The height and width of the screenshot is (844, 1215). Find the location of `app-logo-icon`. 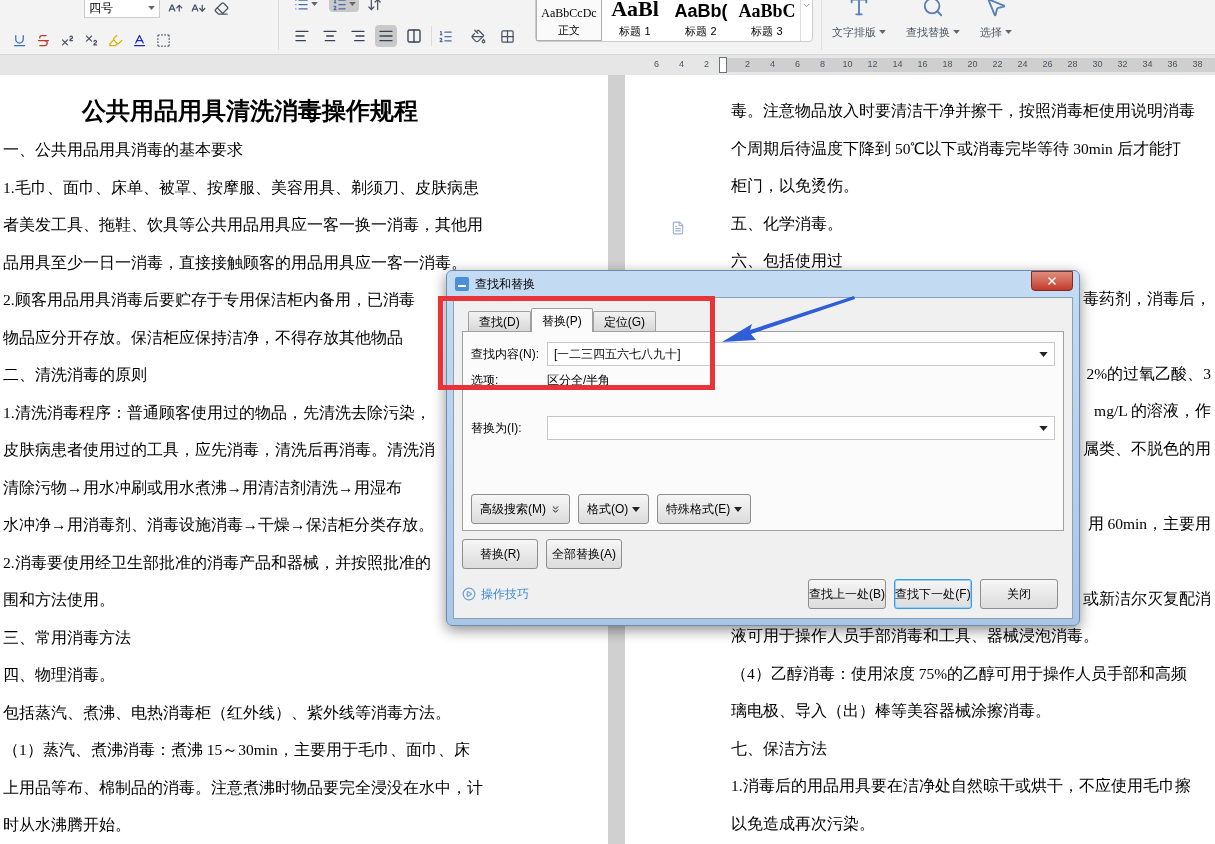

app-logo-icon is located at coordinates (462, 284).